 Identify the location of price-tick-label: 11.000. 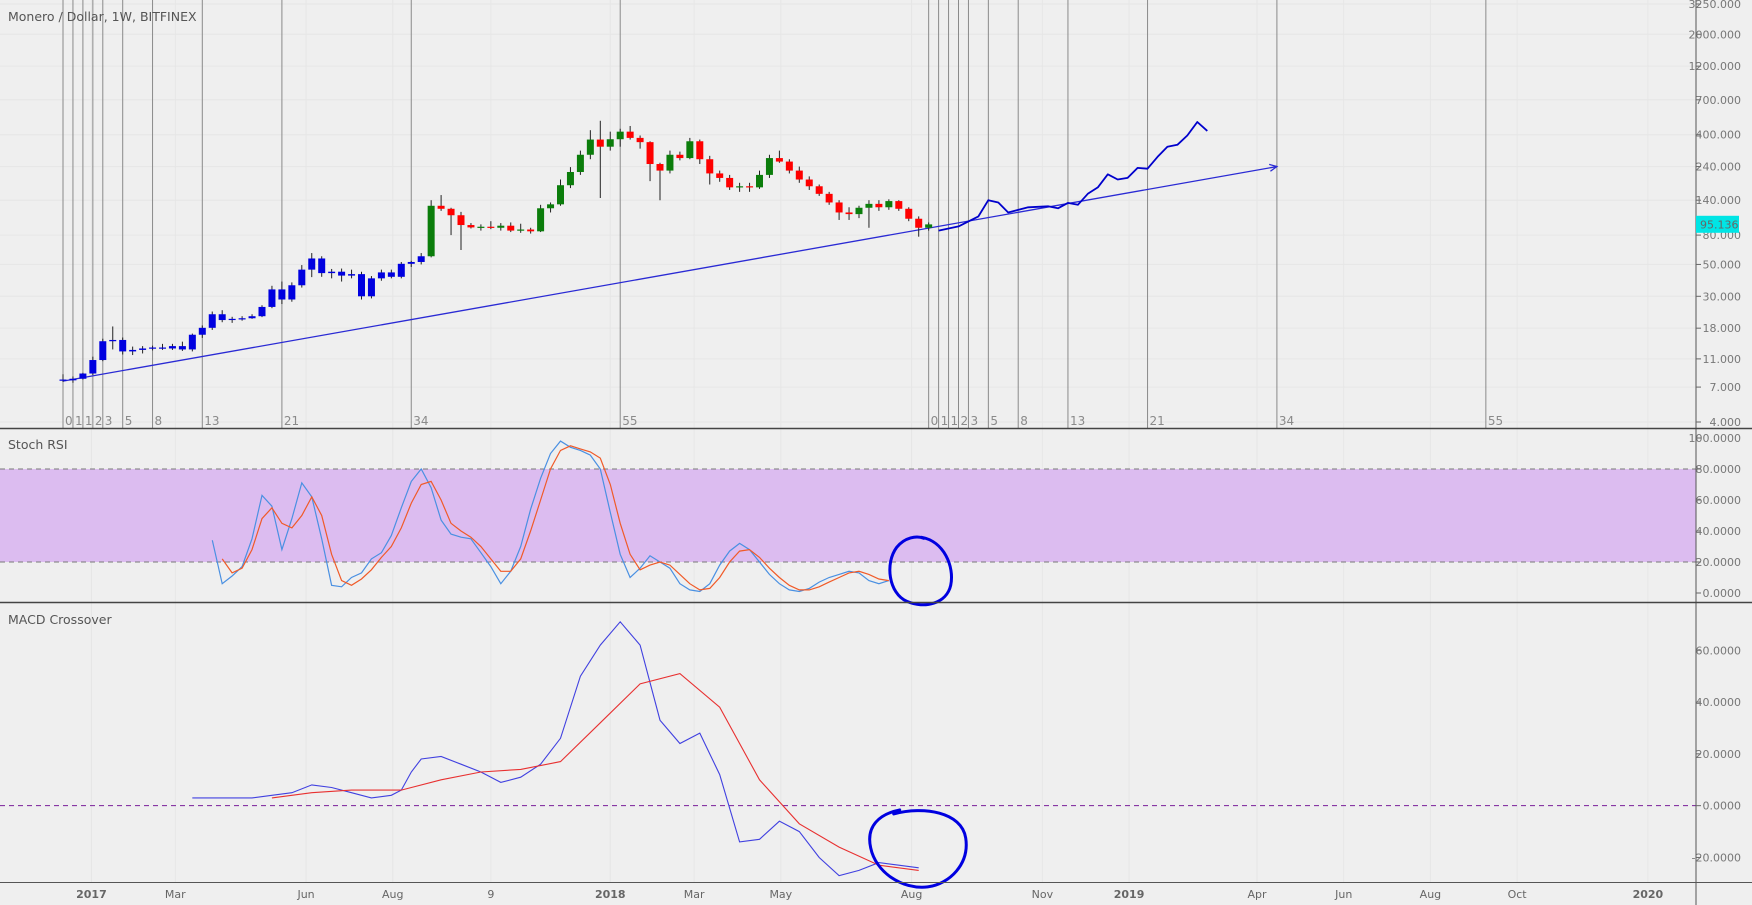
(1722, 359).